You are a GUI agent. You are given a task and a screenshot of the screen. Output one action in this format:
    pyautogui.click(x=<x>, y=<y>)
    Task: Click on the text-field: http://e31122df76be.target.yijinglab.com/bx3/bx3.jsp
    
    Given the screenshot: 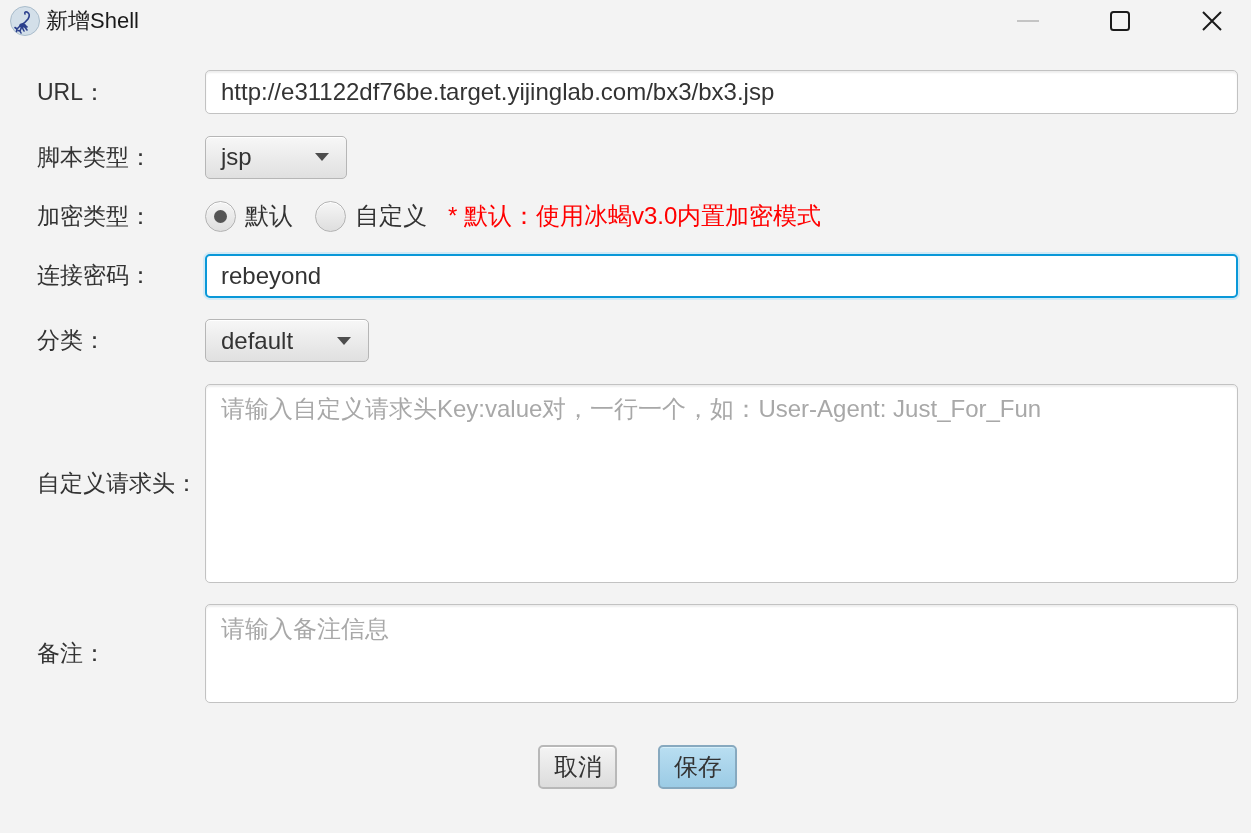 What is the action you would take?
    pyautogui.click(x=721, y=92)
    